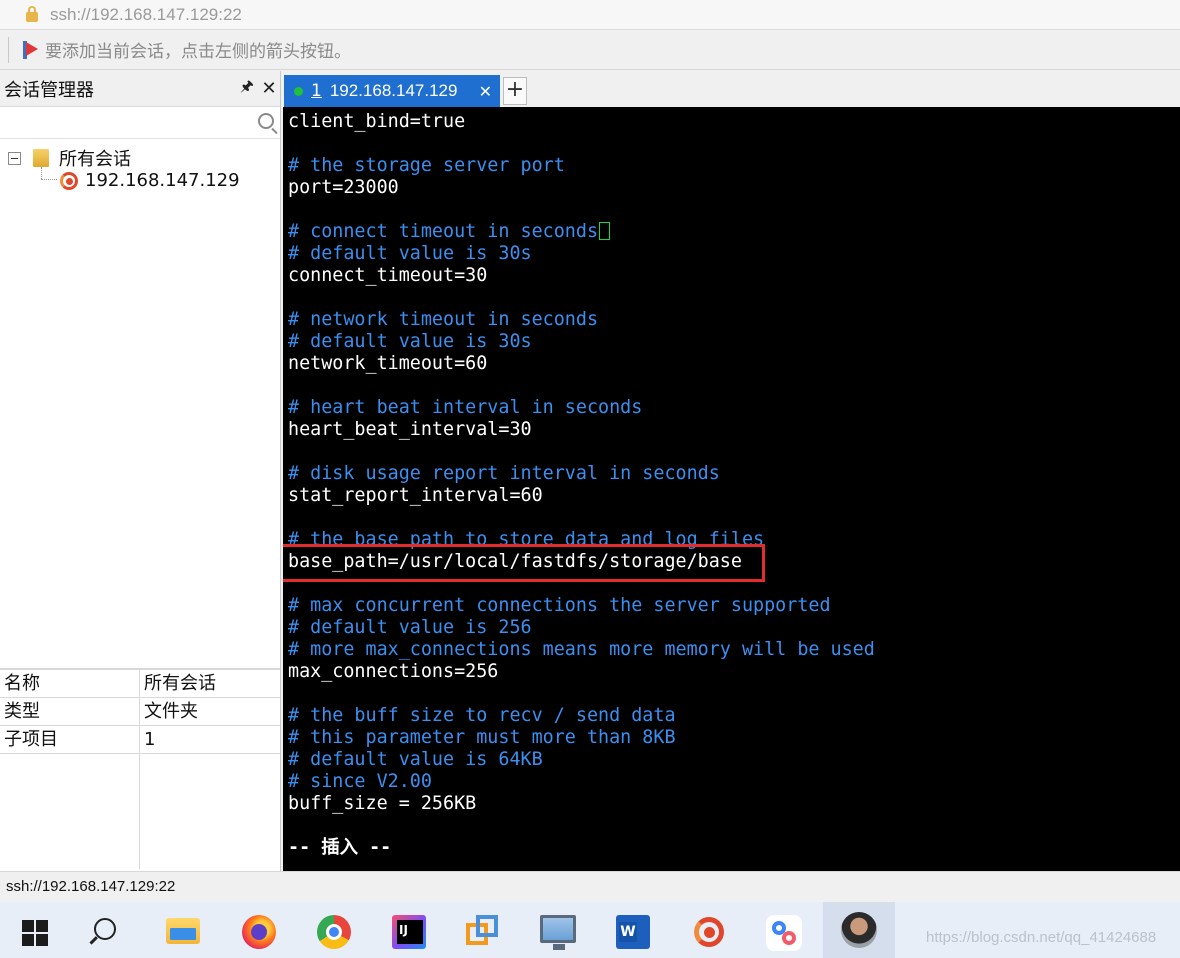 This screenshot has height=958, width=1180. Describe the element at coordinates (483, 932) in the screenshot. I see `vmware-icon` at that location.